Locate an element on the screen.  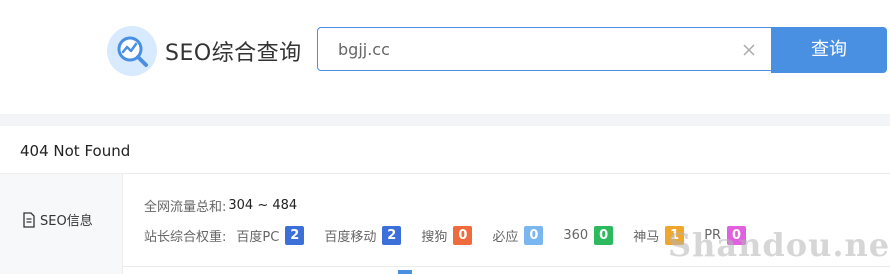
close-icon is located at coordinates (749, 50).